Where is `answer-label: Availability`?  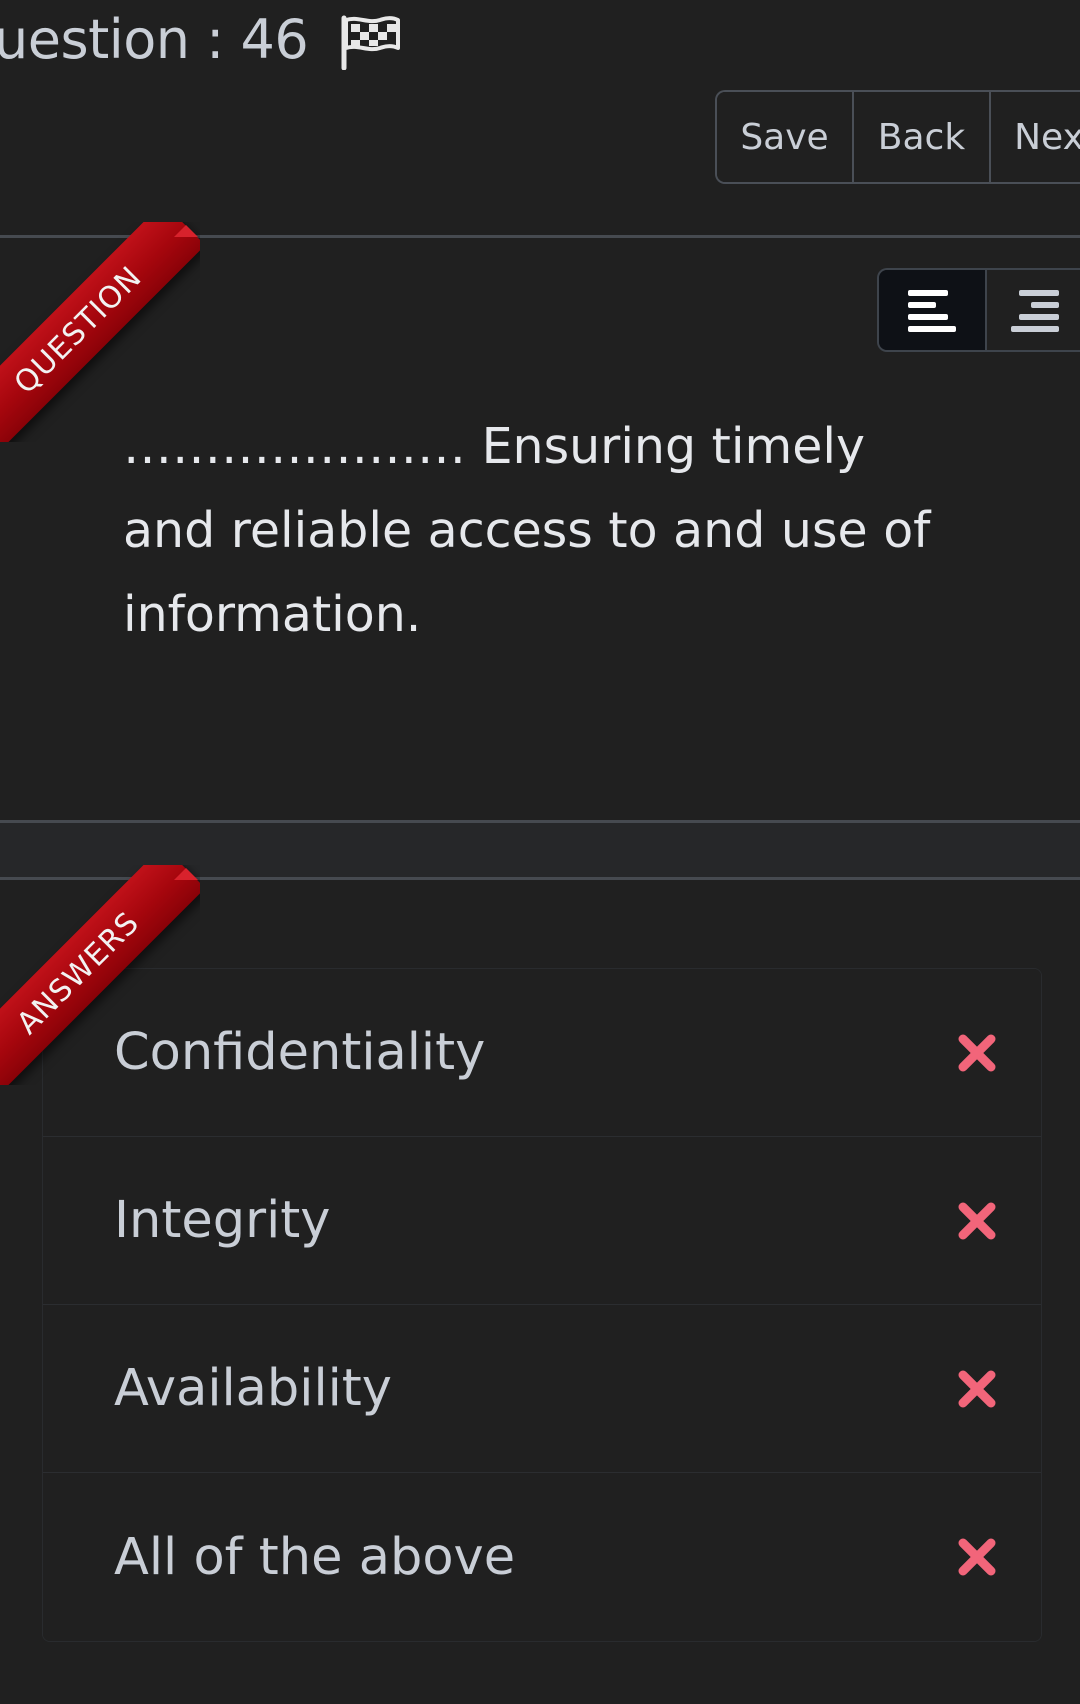
answer-label: Availability is located at coordinates (253, 1388).